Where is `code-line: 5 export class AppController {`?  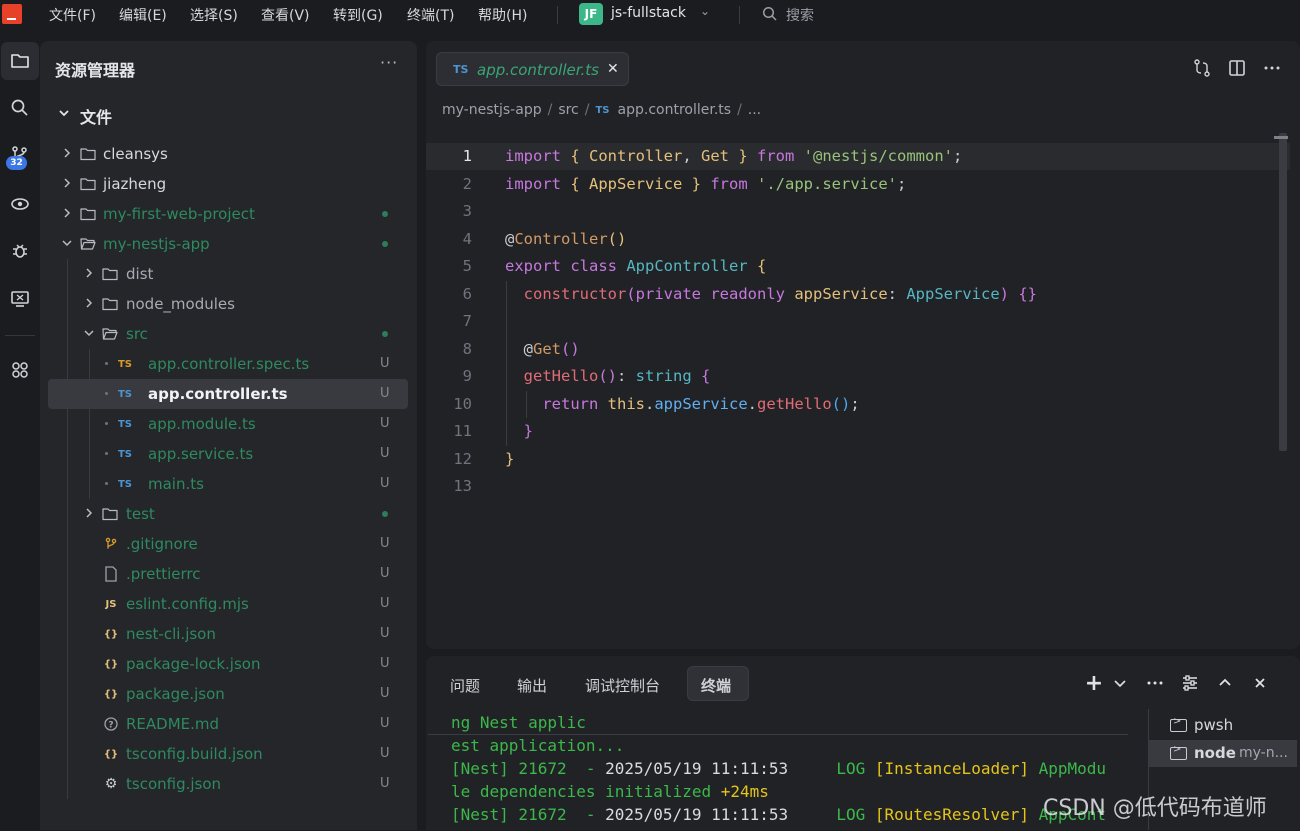 code-line: 5 export class AppController { is located at coordinates (858, 266).